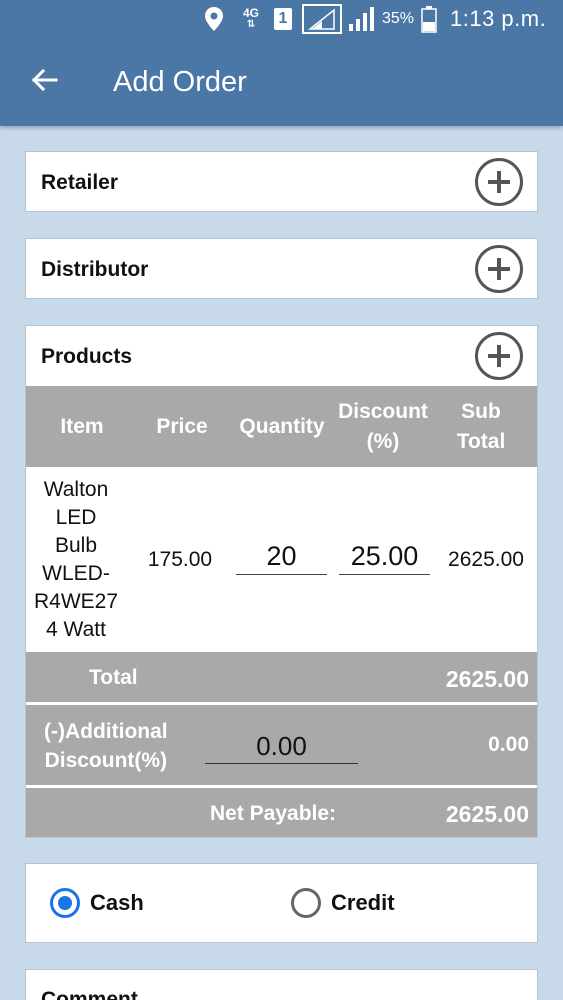 The width and height of the screenshot is (563, 1000). Describe the element at coordinates (499, 356) in the screenshot. I see `add-product-plus-icon` at that location.